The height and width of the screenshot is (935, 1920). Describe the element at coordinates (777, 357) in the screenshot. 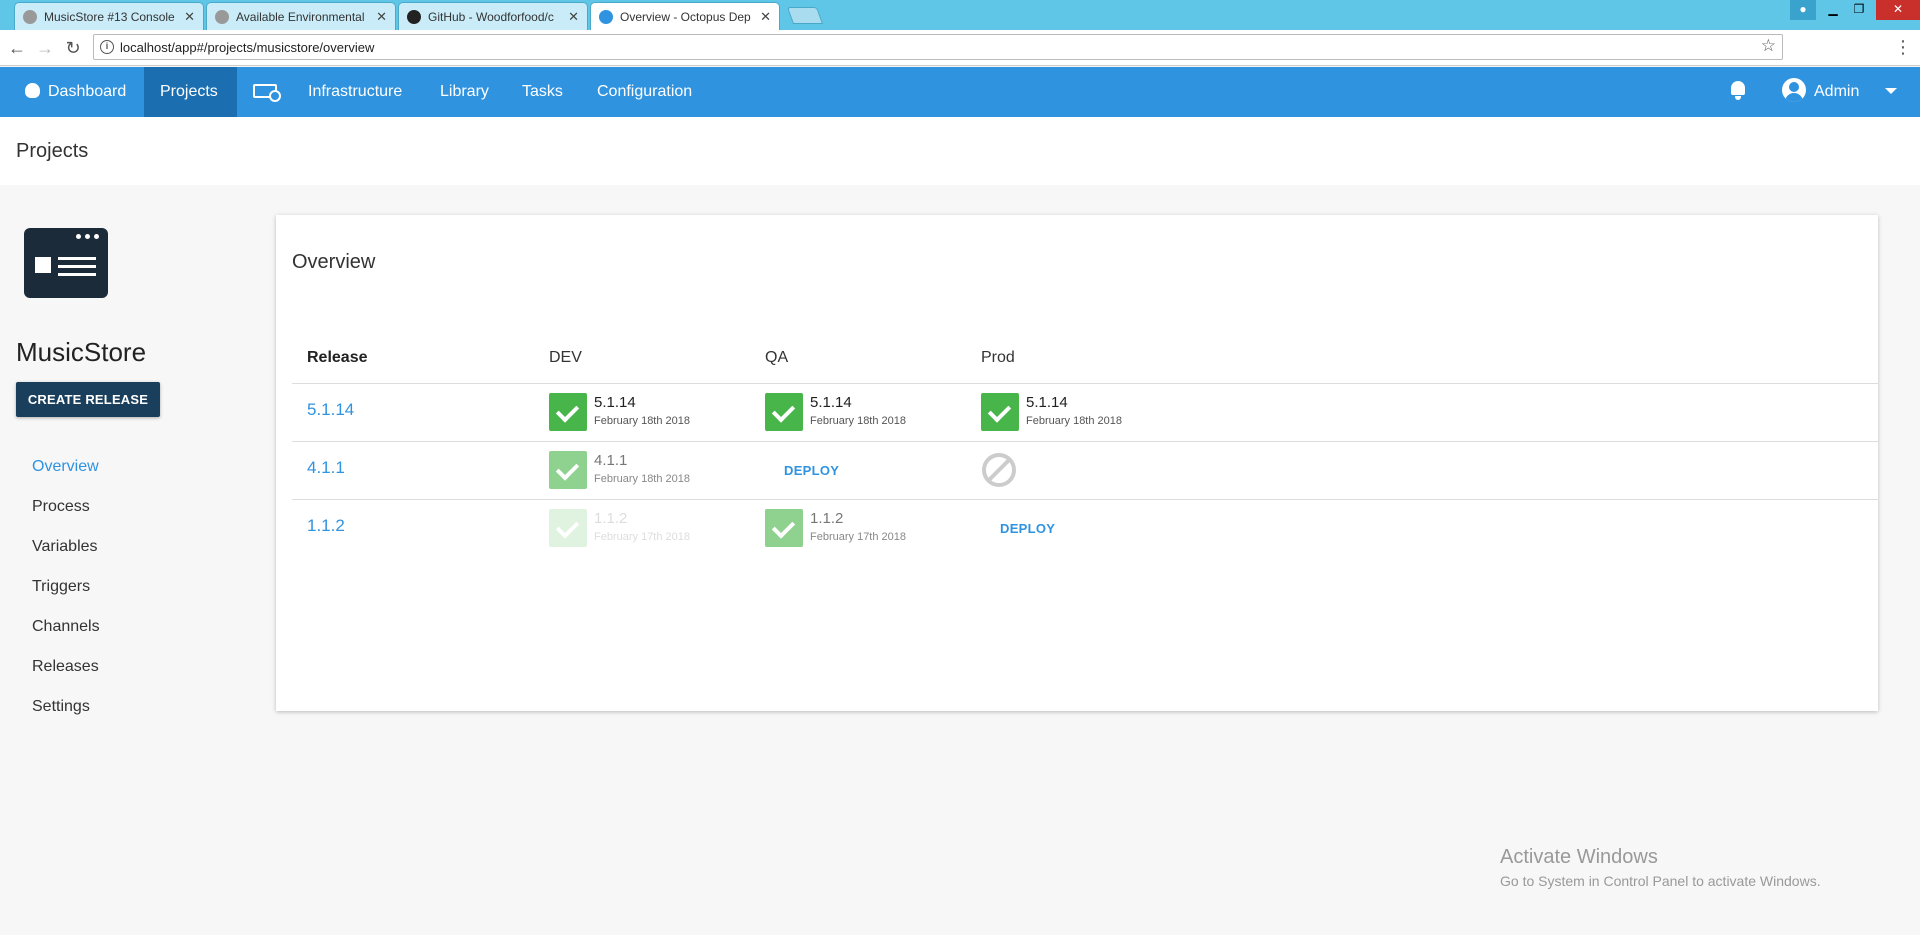

I see `column-header-qa: QA` at that location.